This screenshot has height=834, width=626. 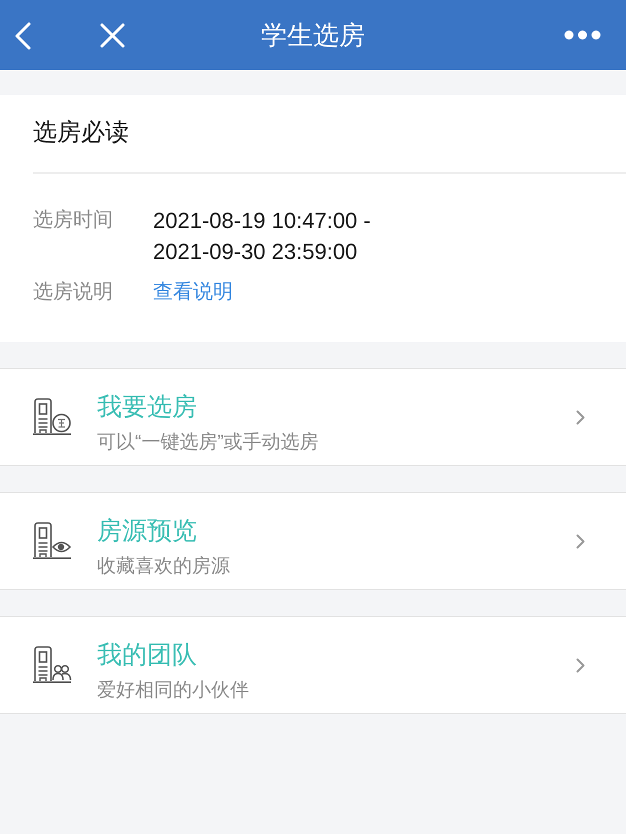 What do you see at coordinates (164, 566) in the screenshot?
I see `menu-subtitle: 收藏喜欢的房源` at bounding box center [164, 566].